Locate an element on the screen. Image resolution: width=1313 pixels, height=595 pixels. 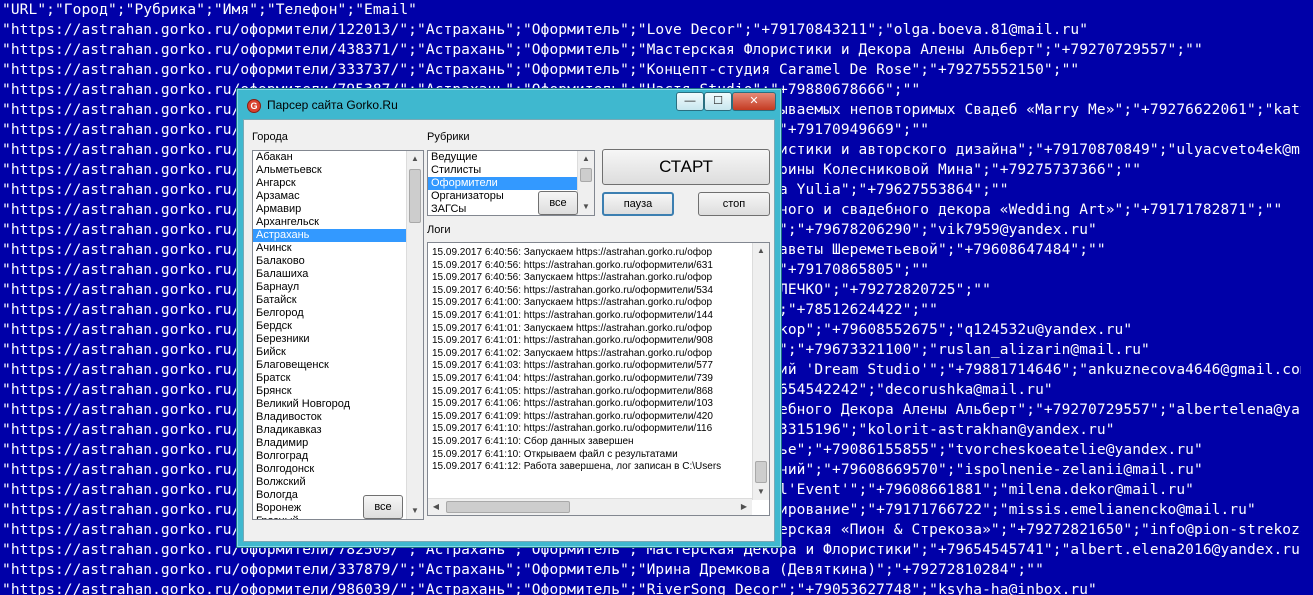
cities-select-all-button: все is located at coordinates (383, 507).